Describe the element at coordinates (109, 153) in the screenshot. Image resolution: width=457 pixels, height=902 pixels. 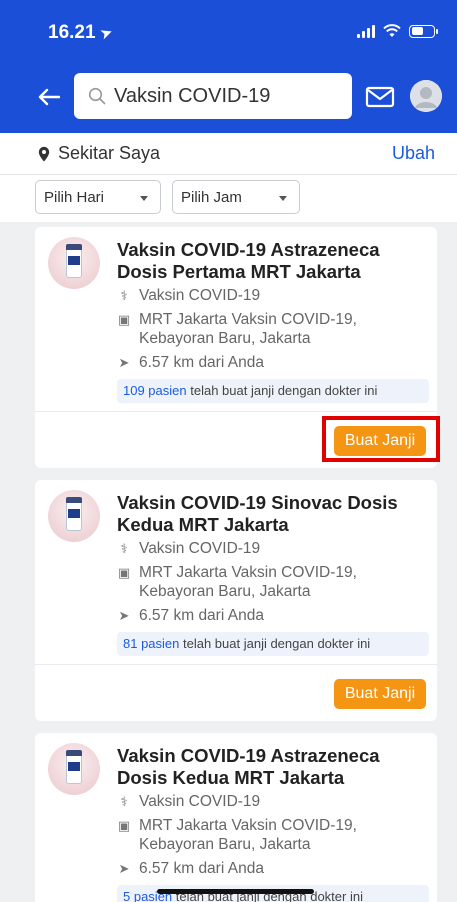
I see `location-label: Sekitar Saya` at that location.